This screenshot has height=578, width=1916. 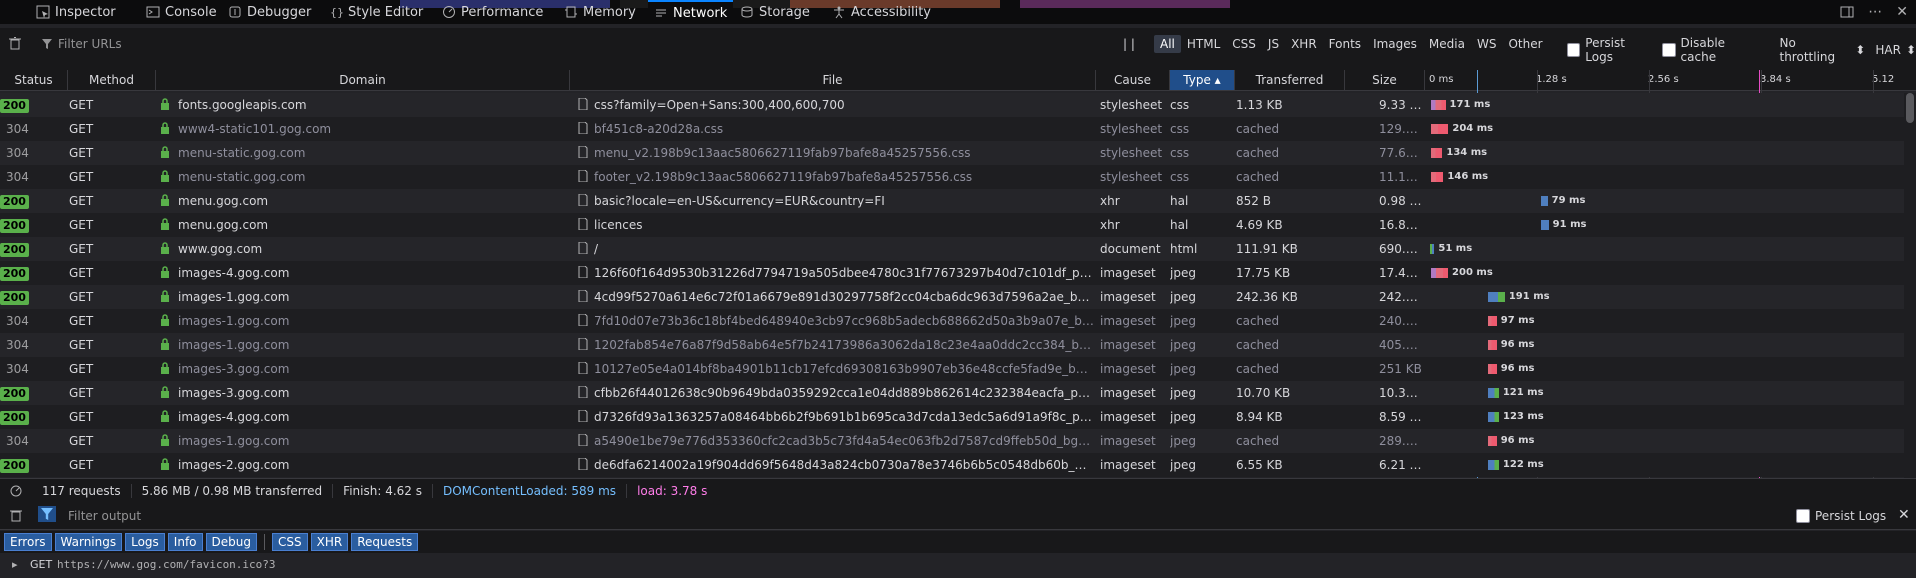 What do you see at coordinates (1710, 50) in the screenshot?
I see `disable-cache-checkbox: Disable cache` at bounding box center [1710, 50].